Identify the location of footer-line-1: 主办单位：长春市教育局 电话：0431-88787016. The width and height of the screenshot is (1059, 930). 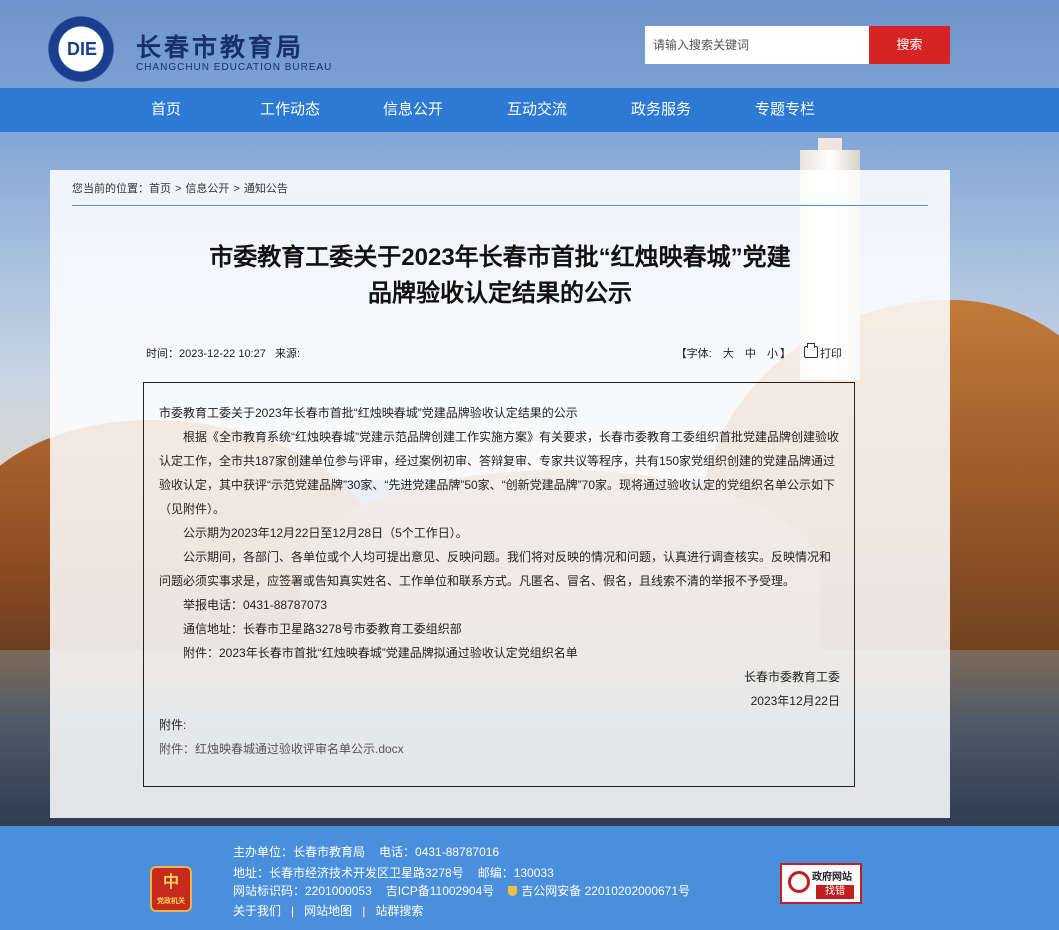
(366, 851).